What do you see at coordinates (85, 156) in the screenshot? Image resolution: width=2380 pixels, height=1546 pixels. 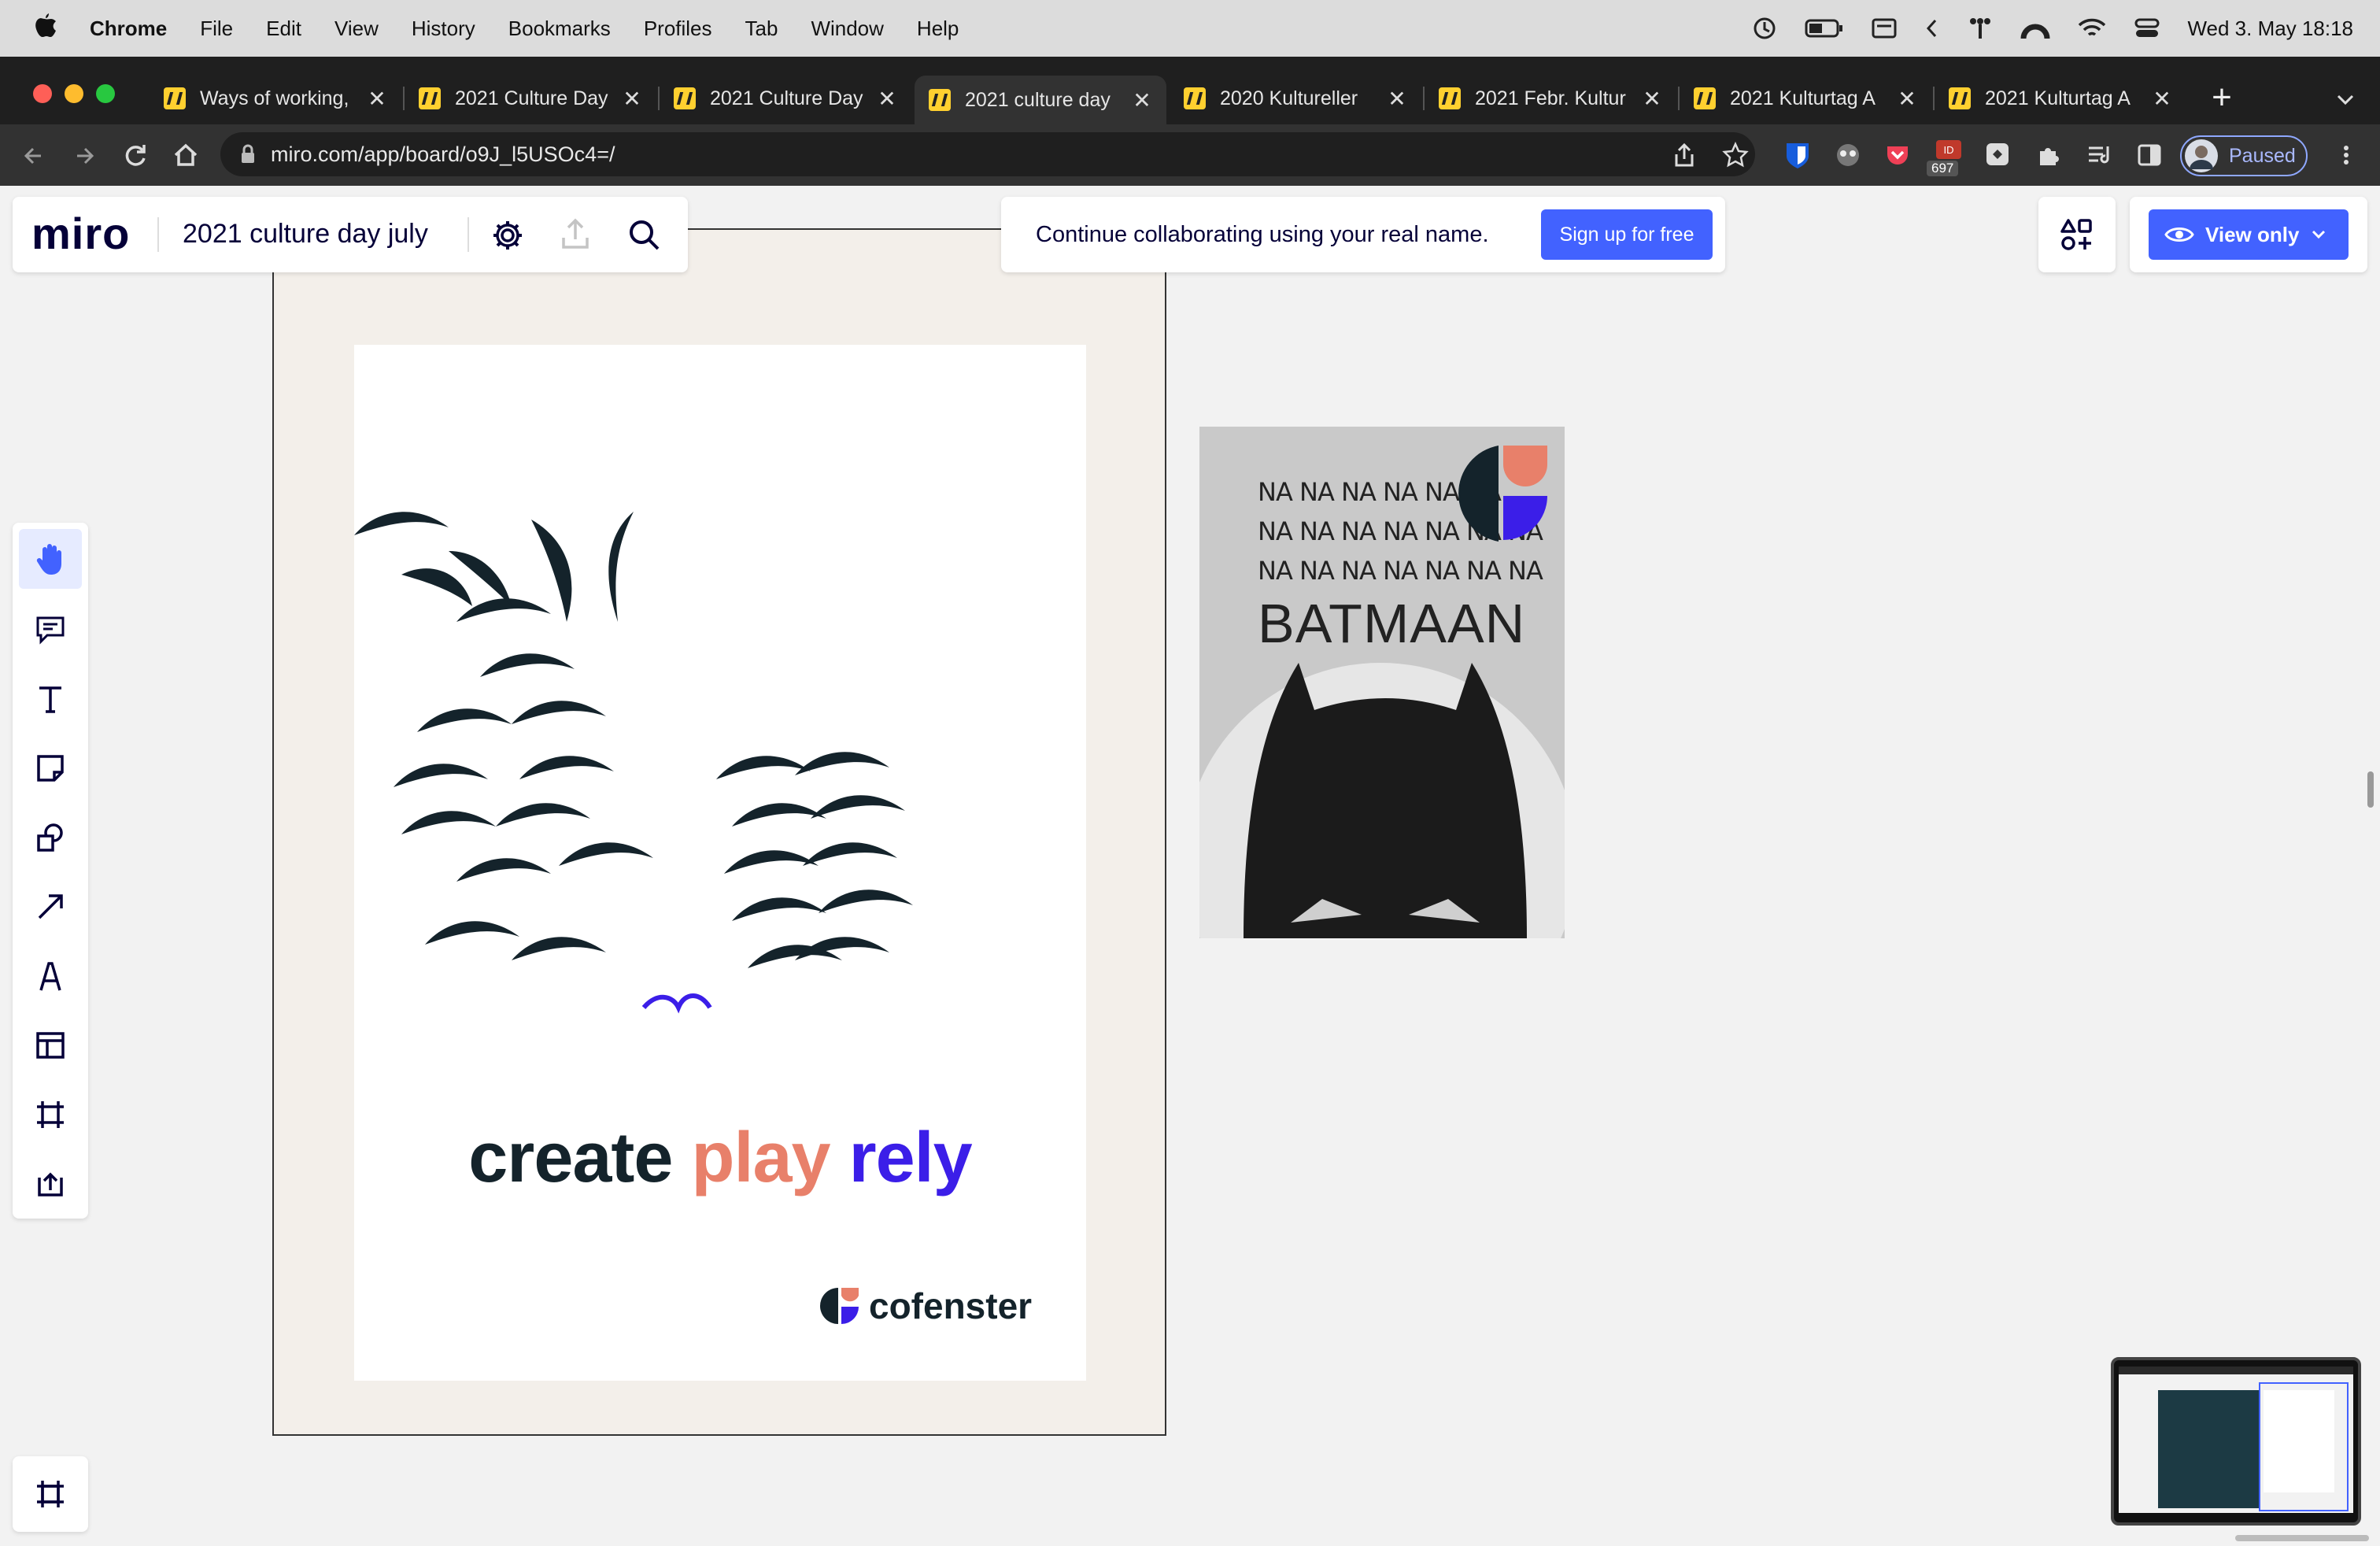 I see `forward-arrow-icon` at bounding box center [85, 156].